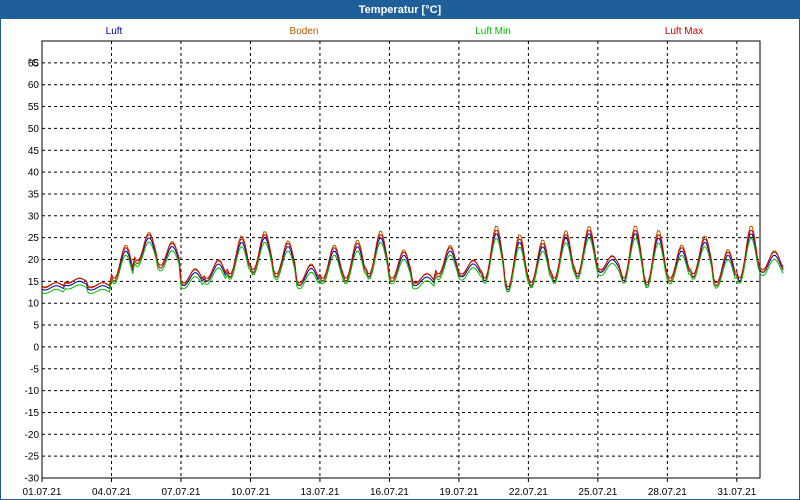 The width and height of the screenshot is (800, 500). I want to click on y-tick-label: 35, so click(34, 194).